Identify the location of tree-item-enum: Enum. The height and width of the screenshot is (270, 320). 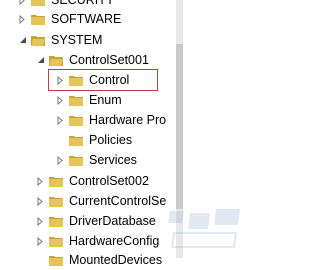
(89, 100).